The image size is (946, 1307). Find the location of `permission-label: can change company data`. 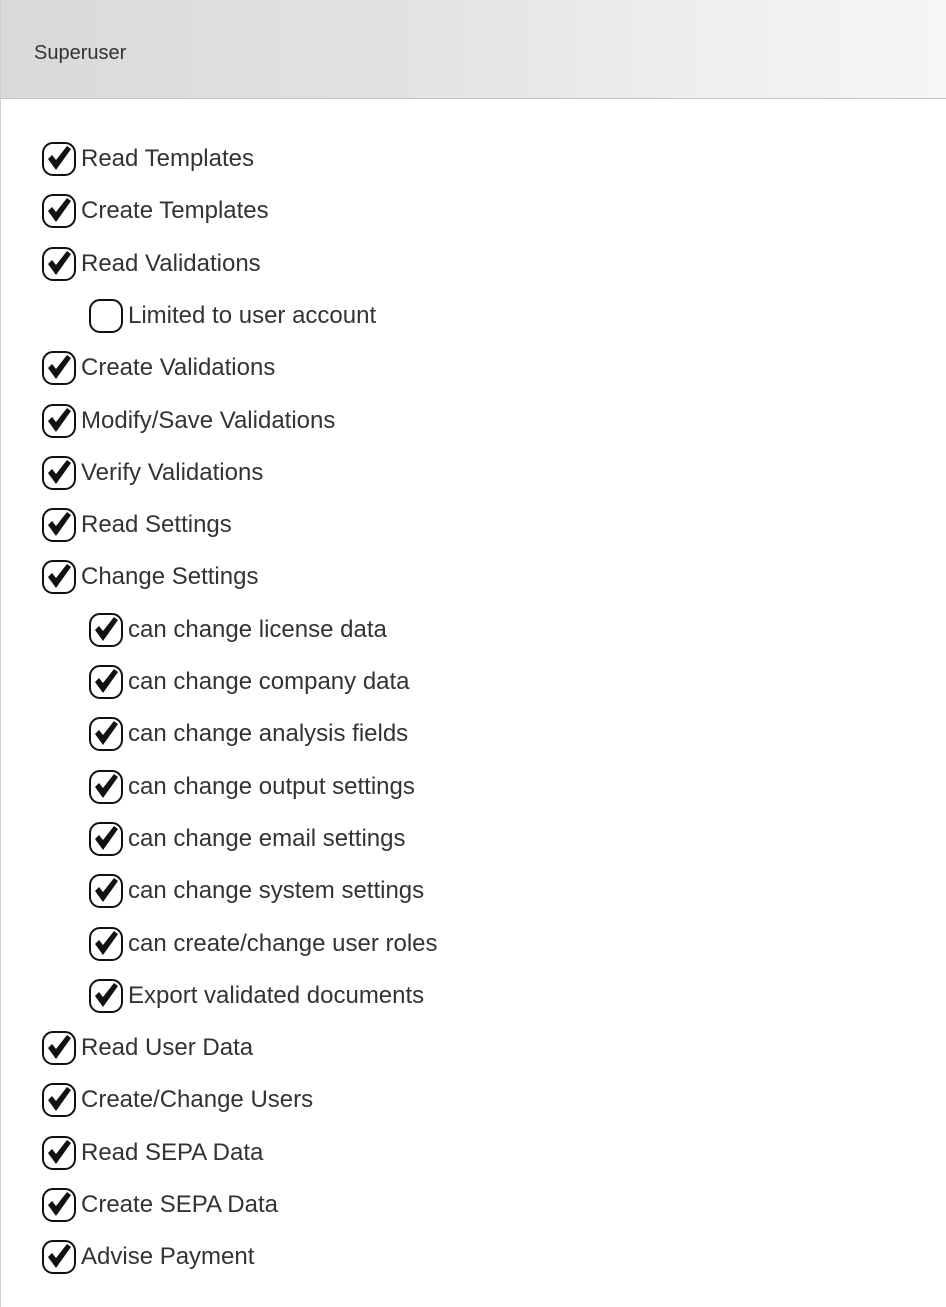

permission-label: can change company data is located at coordinates (269, 681).